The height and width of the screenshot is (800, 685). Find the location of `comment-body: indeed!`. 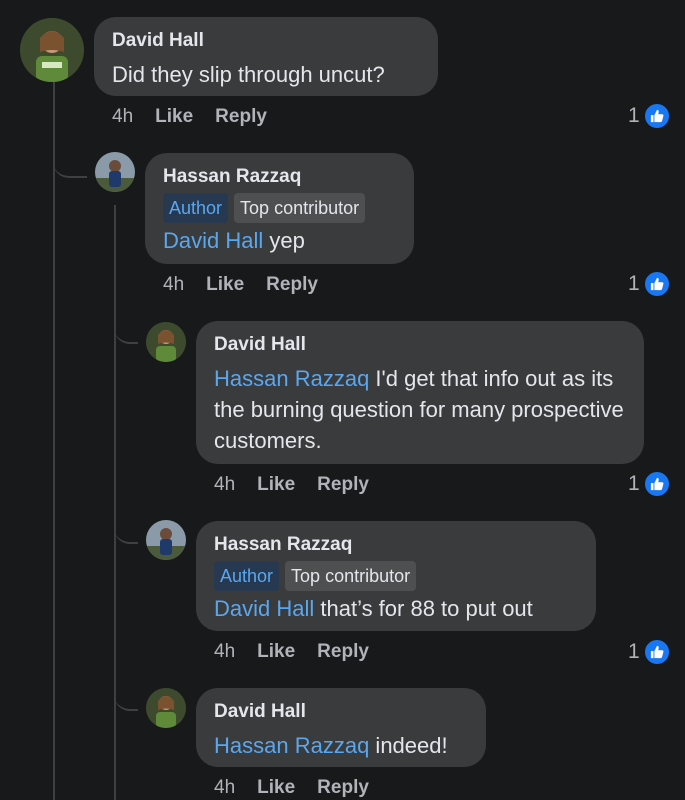

comment-body: indeed! is located at coordinates (408, 745).